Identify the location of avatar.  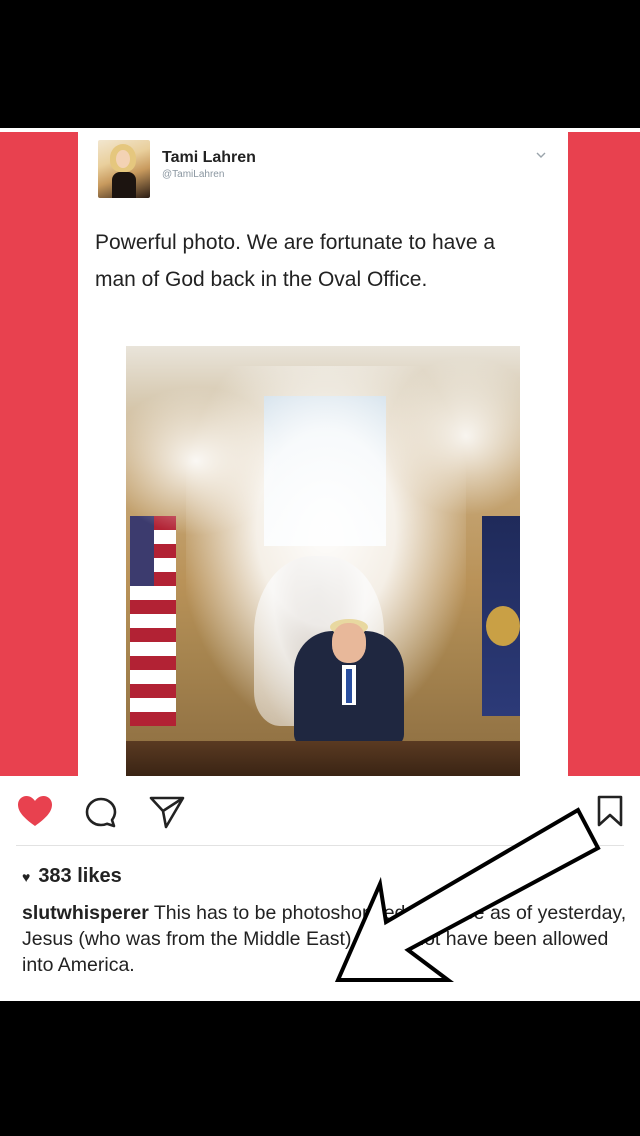
(124, 169).